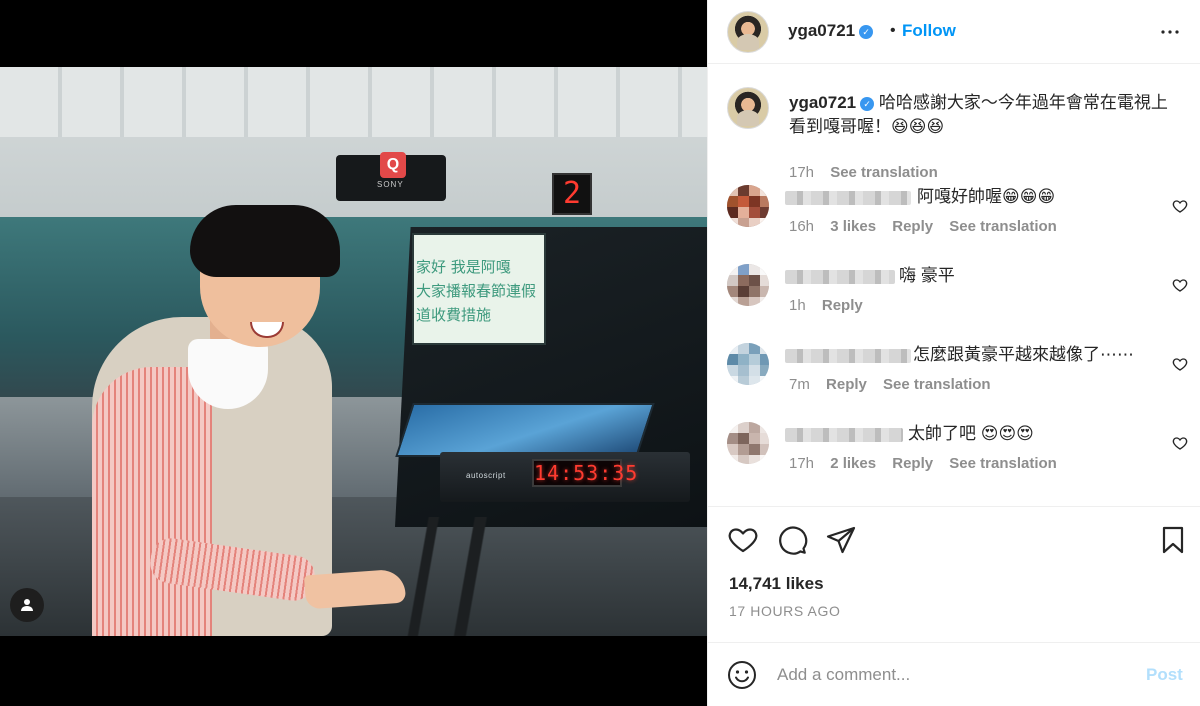  I want to click on user-icon, so click(27, 605).